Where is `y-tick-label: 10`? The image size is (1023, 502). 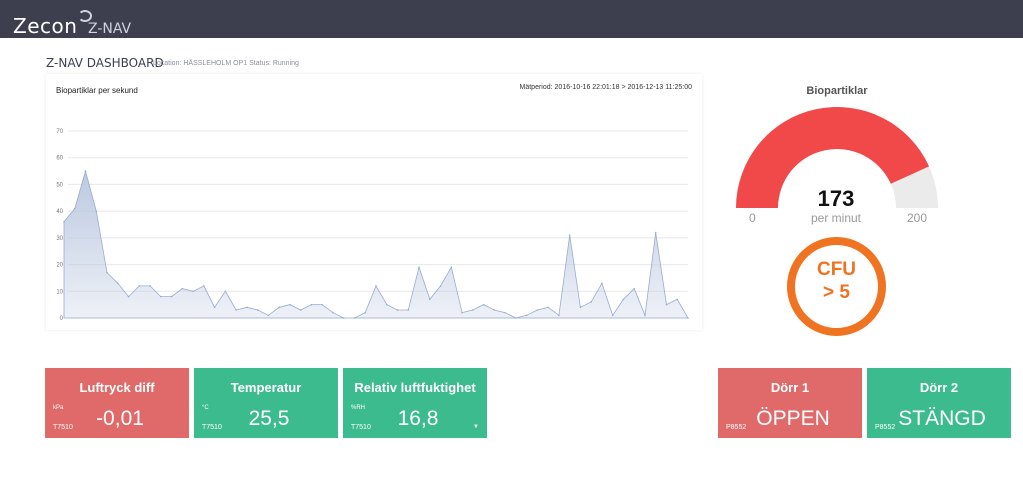
y-tick-label: 10 is located at coordinates (59, 292).